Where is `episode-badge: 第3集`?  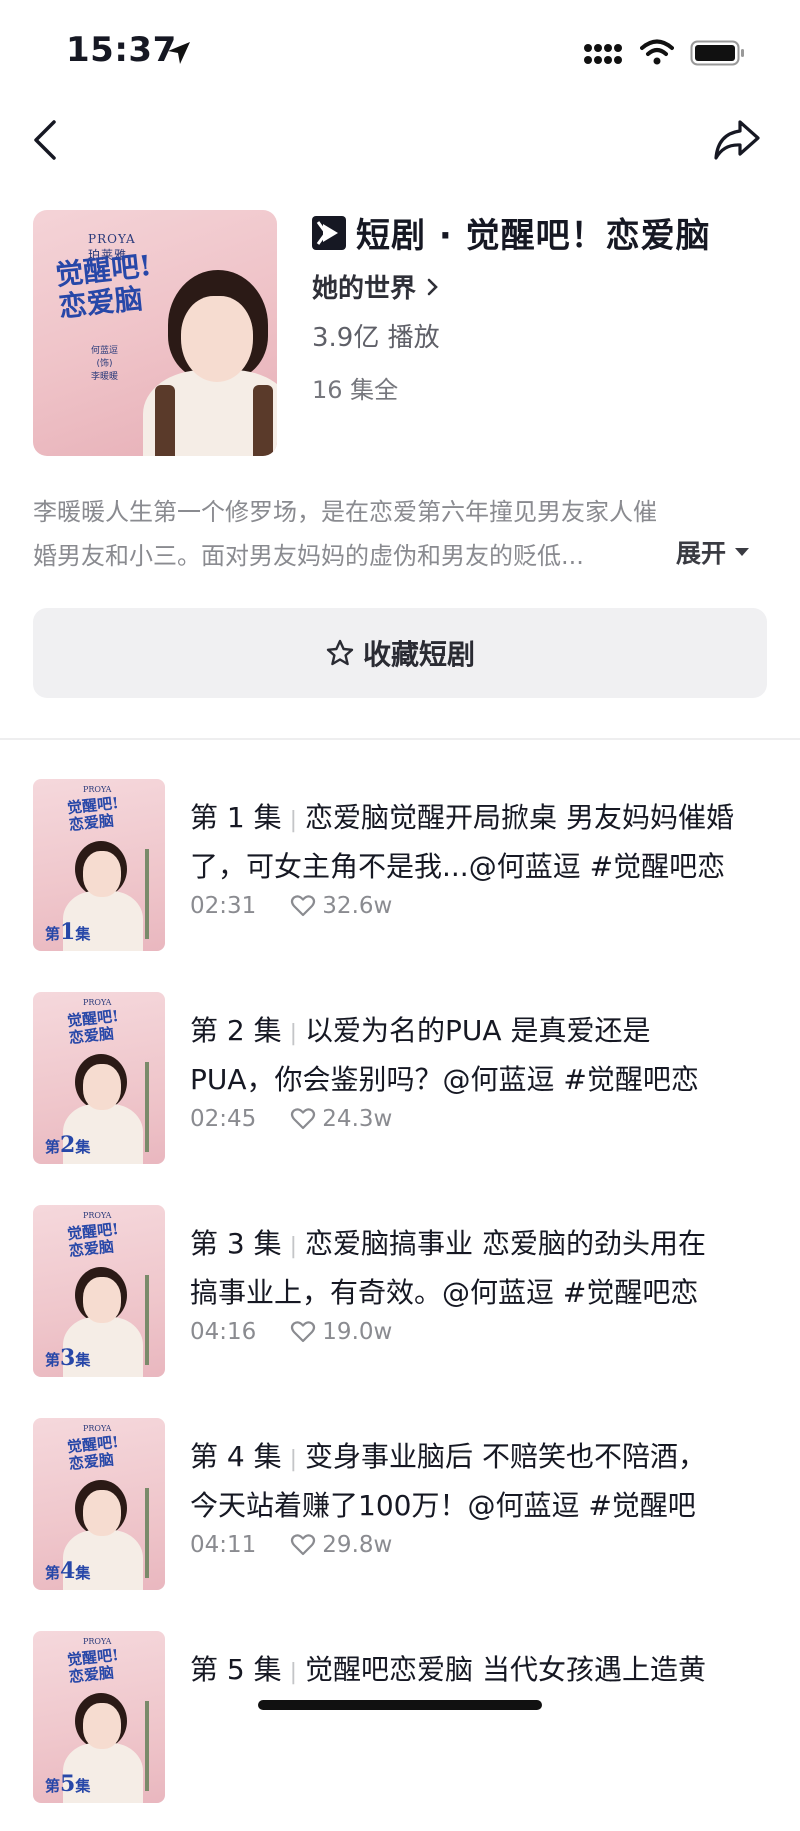
episode-badge: 第3集 is located at coordinates (68, 1358).